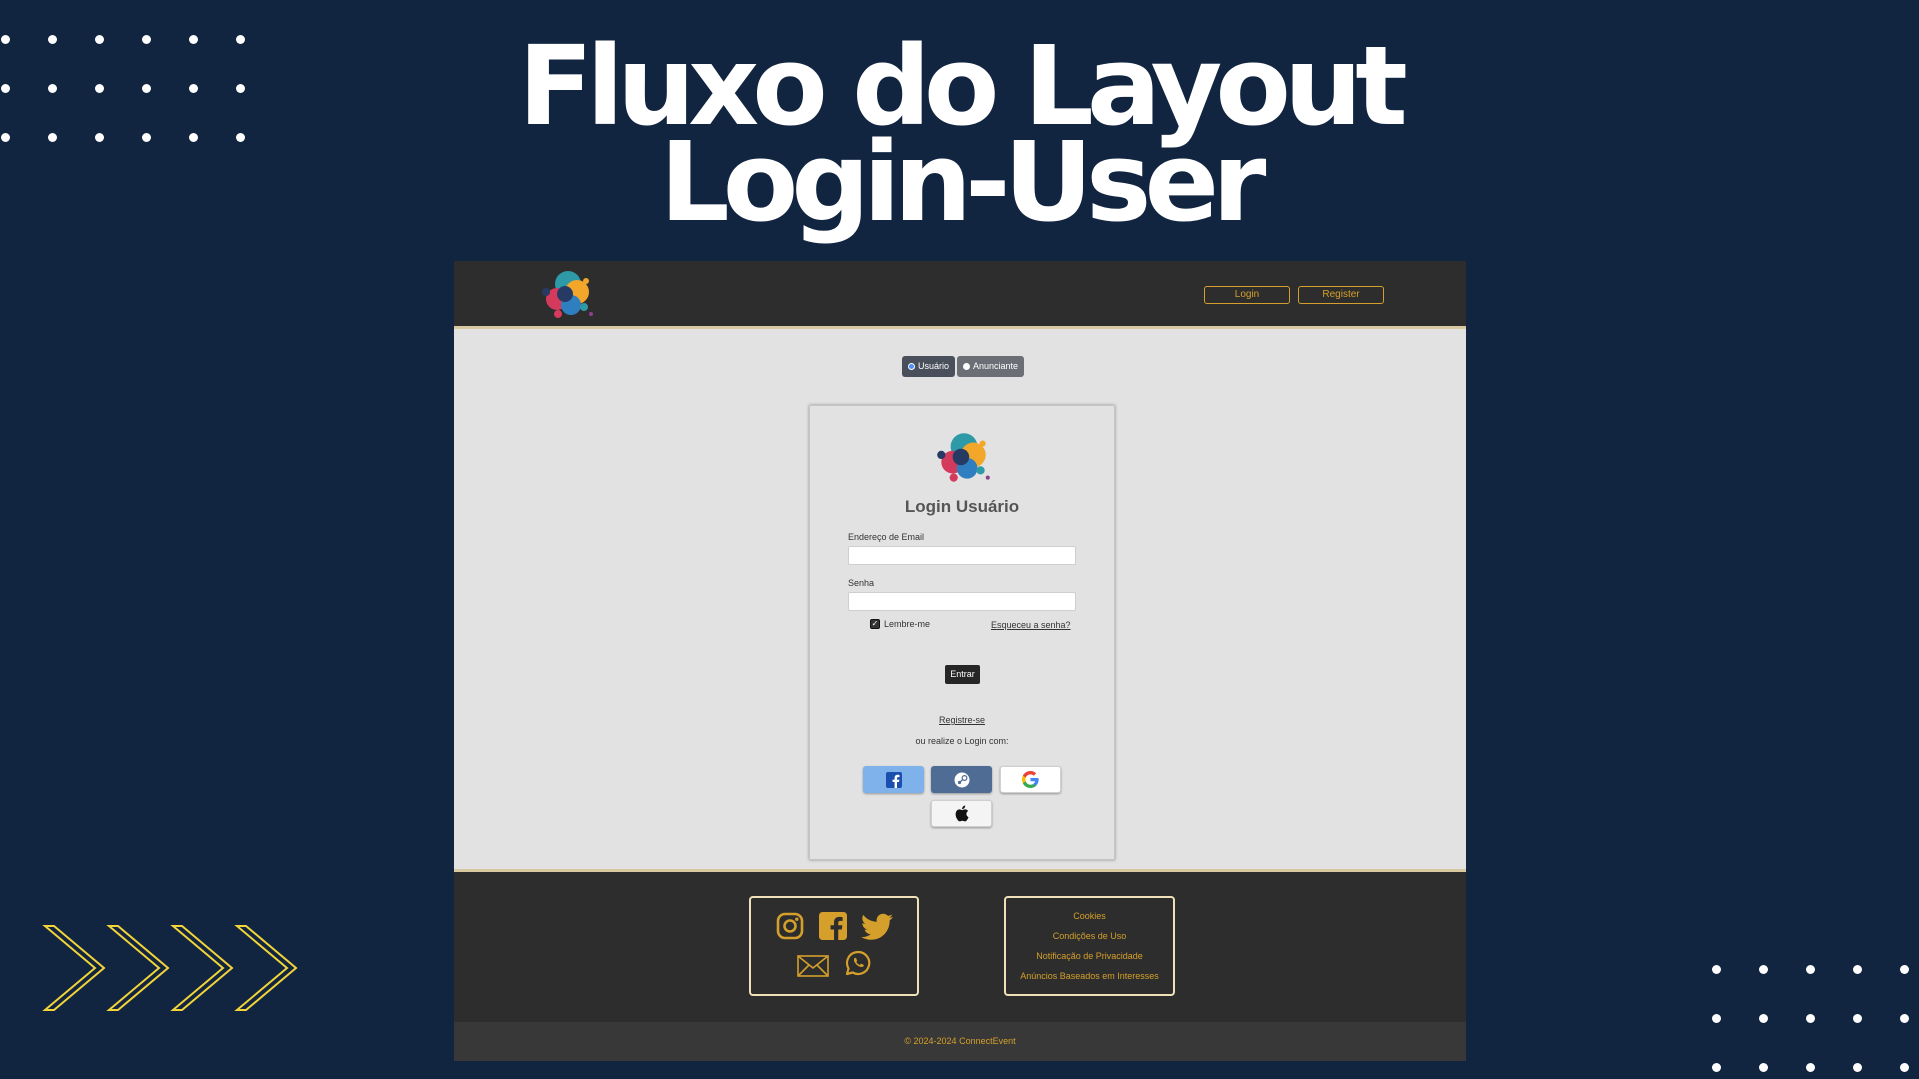 The height and width of the screenshot is (1079, 1919). I want to click on google-icon, so click(1030, 779).